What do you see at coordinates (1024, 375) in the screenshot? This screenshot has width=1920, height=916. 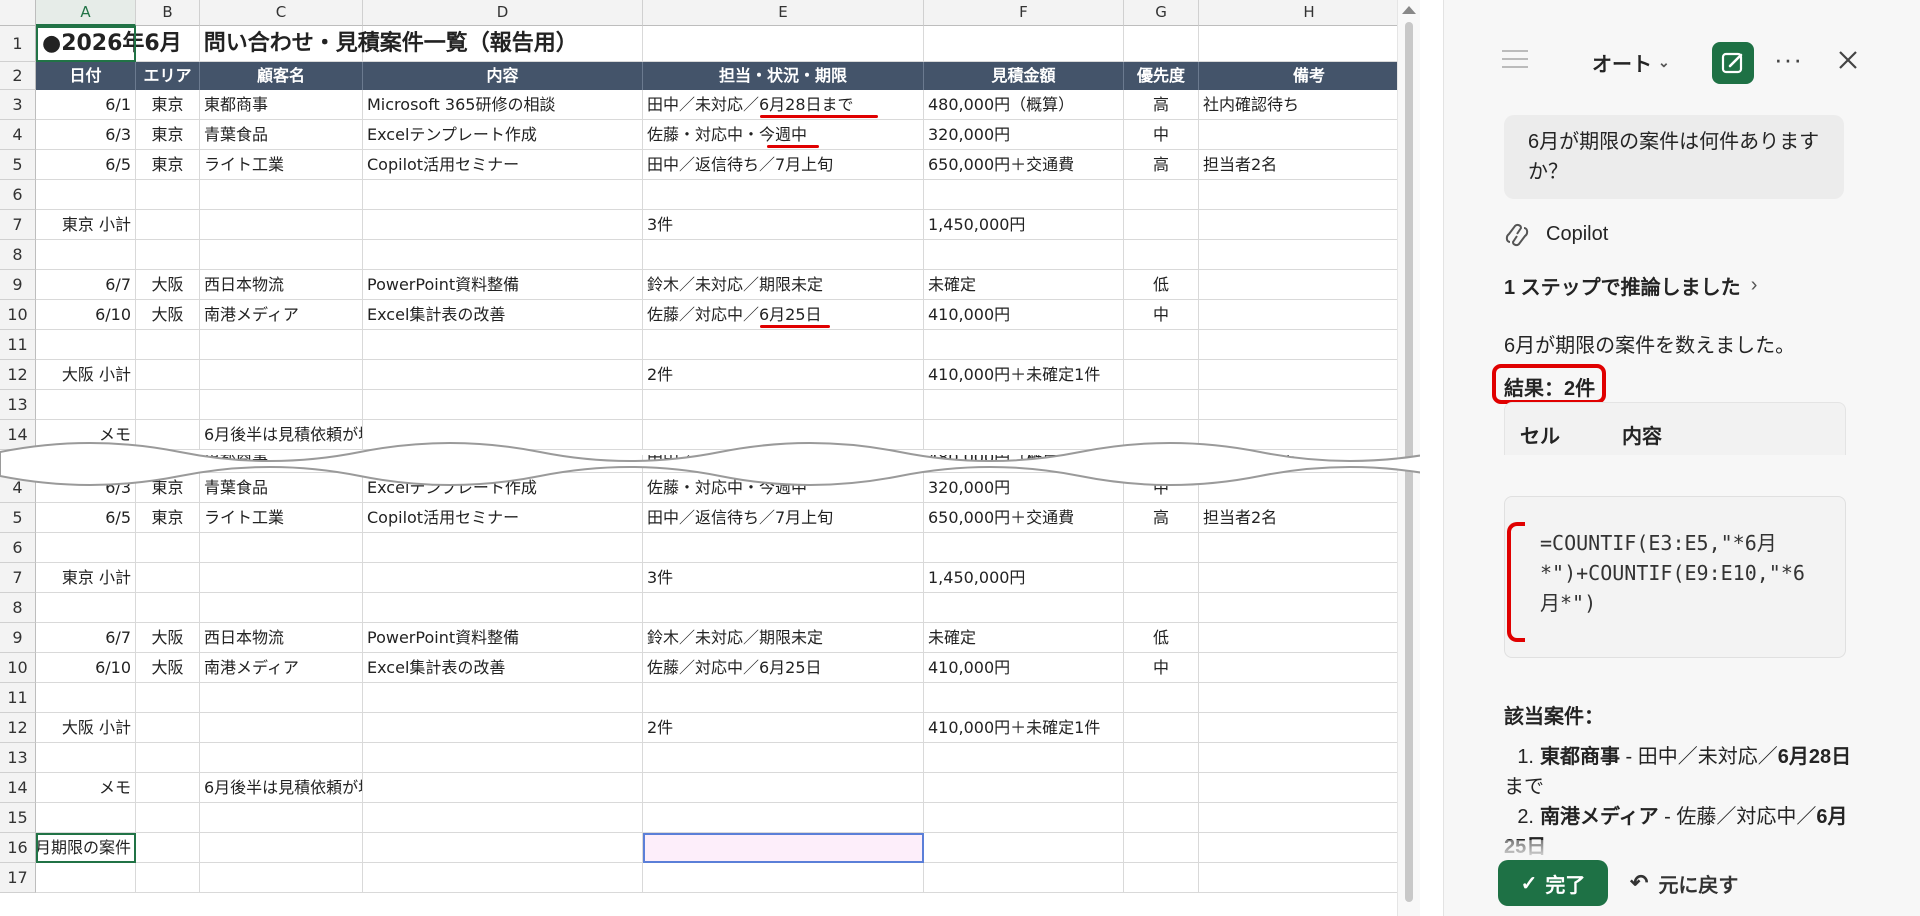 I see `sheet-cell: 410,000円＋未確定1件` at bounding box center [1024, 375].